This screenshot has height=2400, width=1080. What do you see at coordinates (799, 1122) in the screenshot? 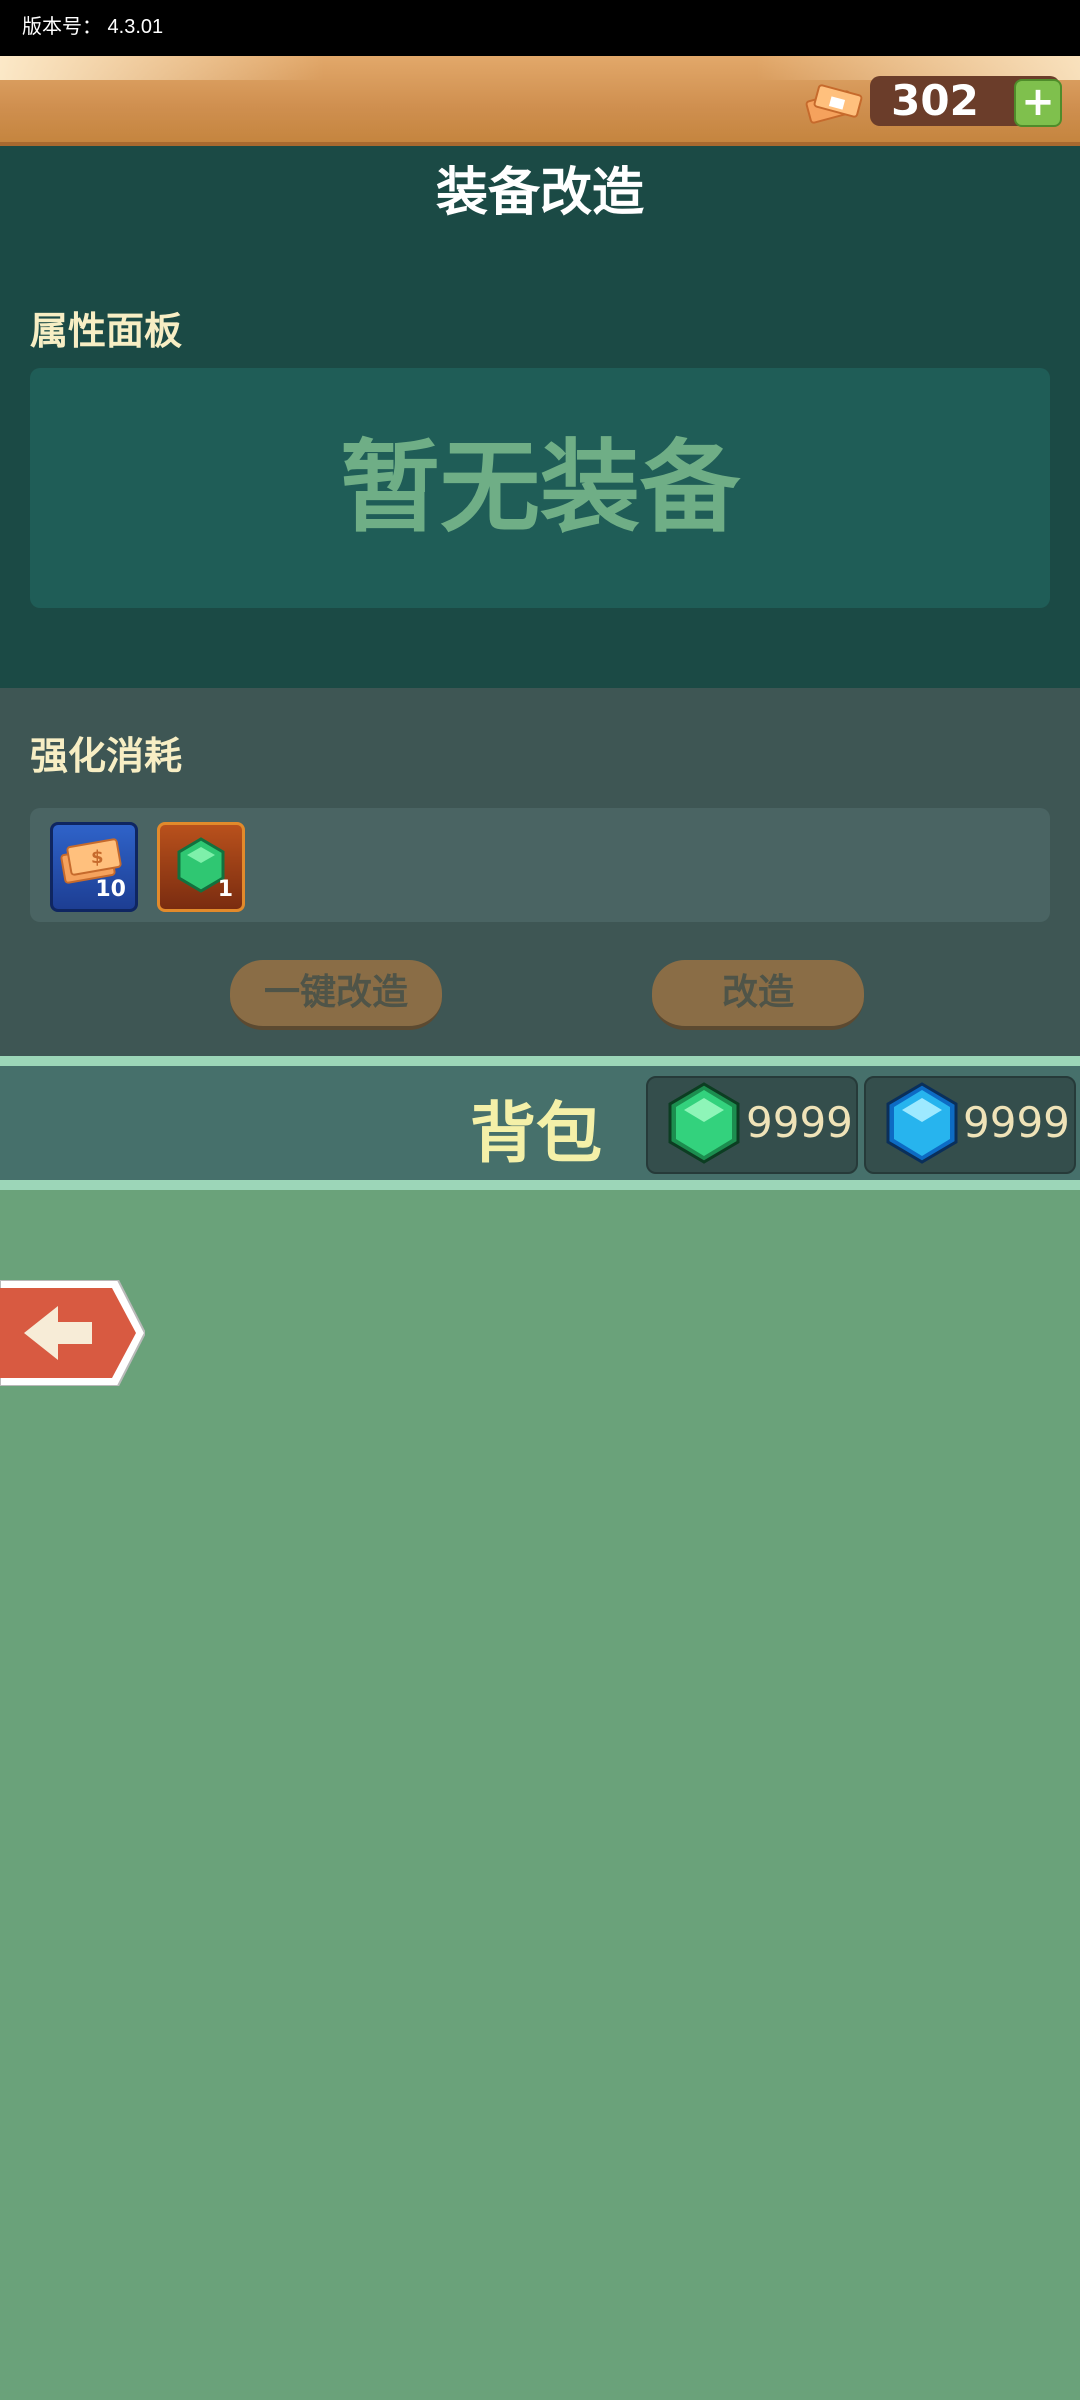
I see `green-gem-count: 9999` at bounding box center [799, 1122].